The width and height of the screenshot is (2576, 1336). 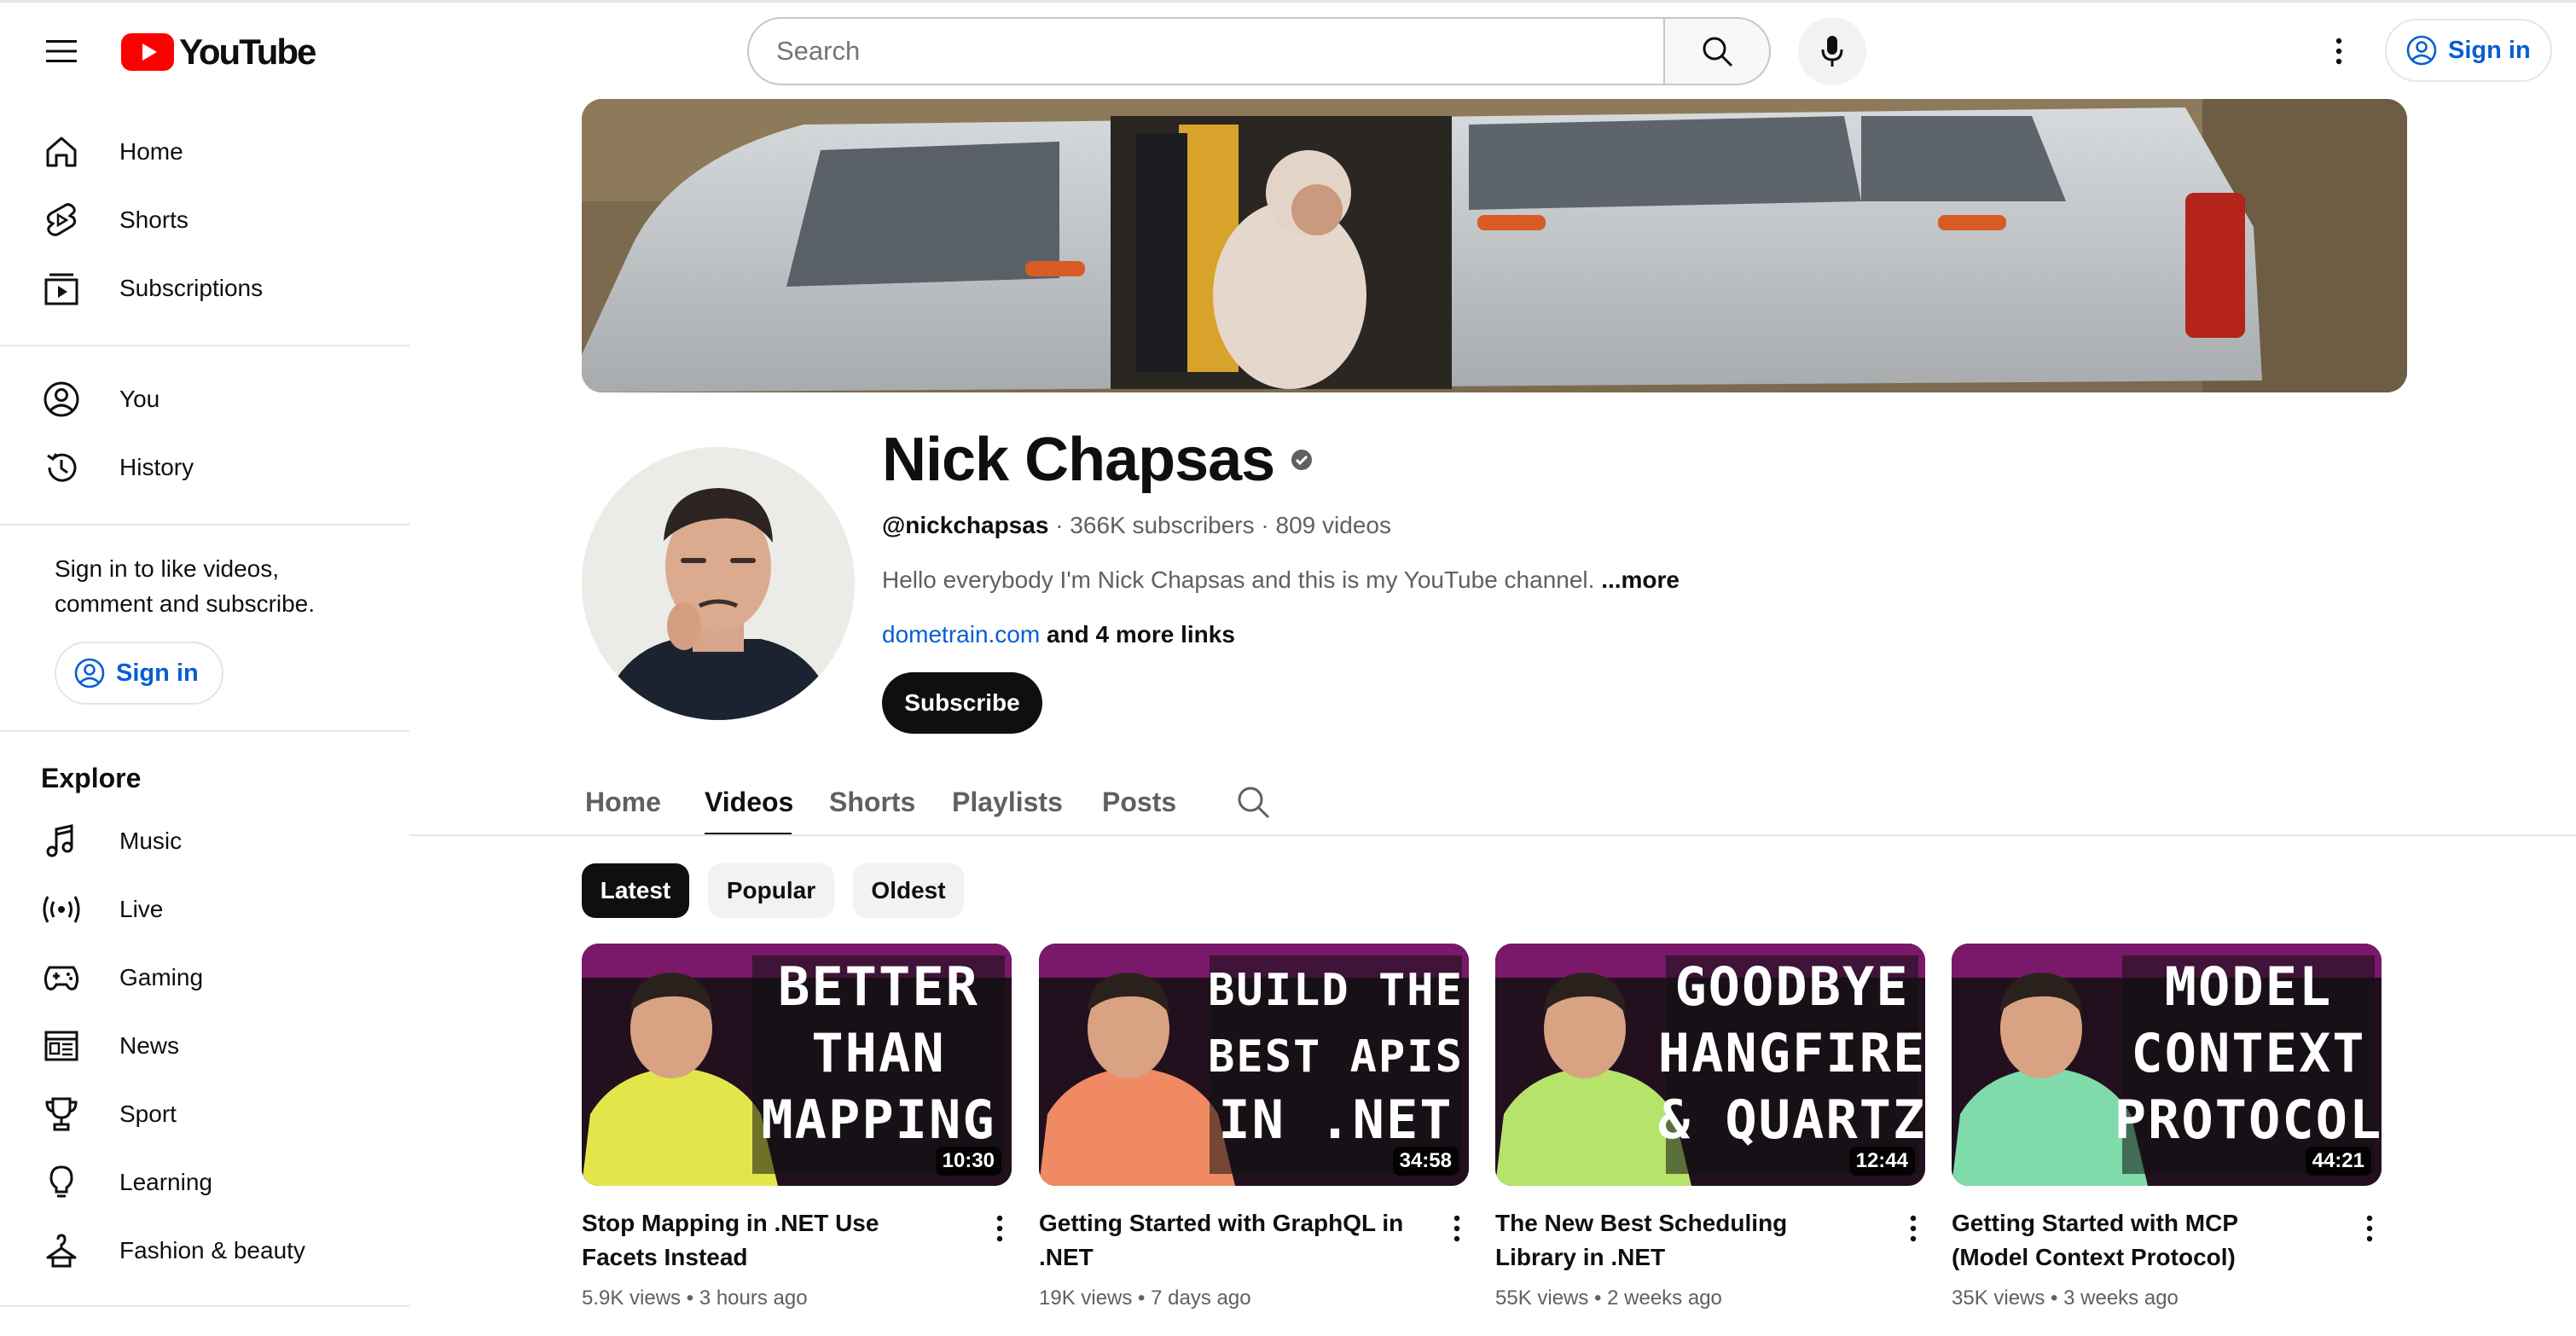 What do you see at coordinates (1791, 987) in the screenshot?
I see `thumbnail-text: GOODBYE` at bounding box center [1791, 987].